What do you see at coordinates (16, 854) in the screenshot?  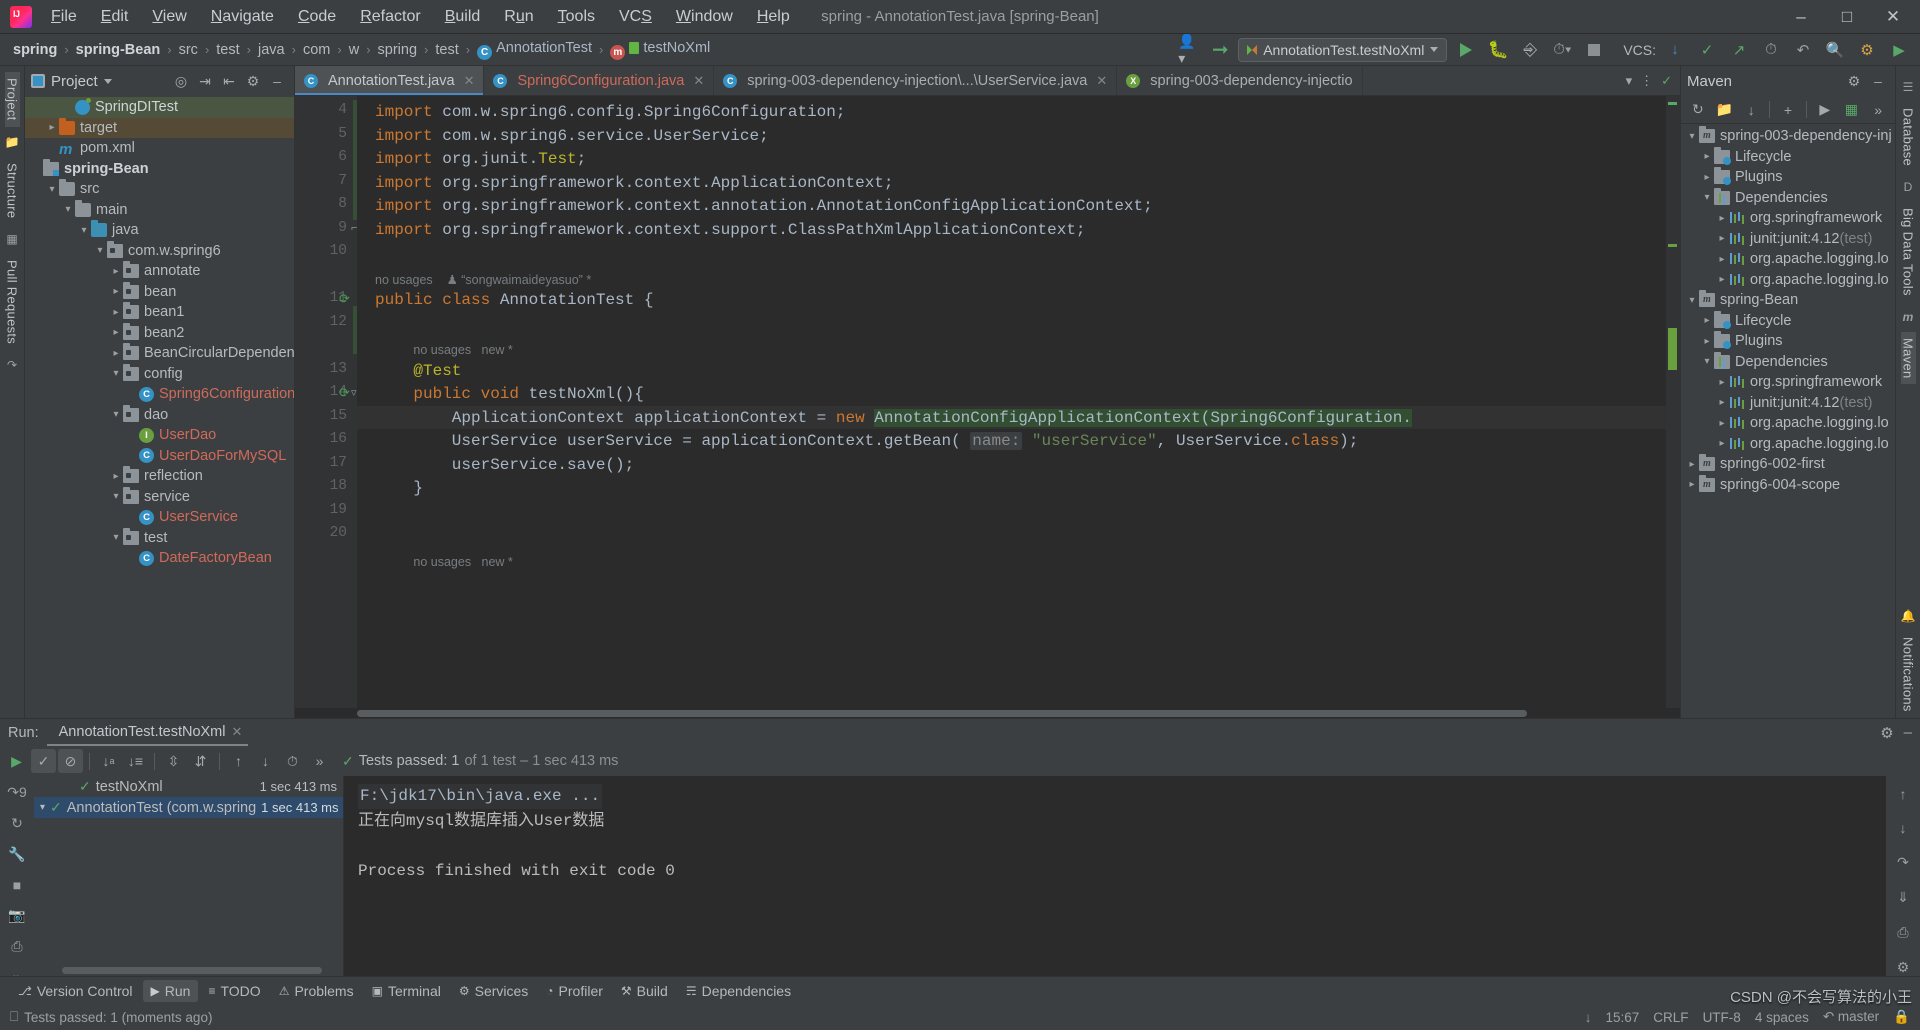 I see `wrench-icon: 🔧` at bounding box center [16, 854].